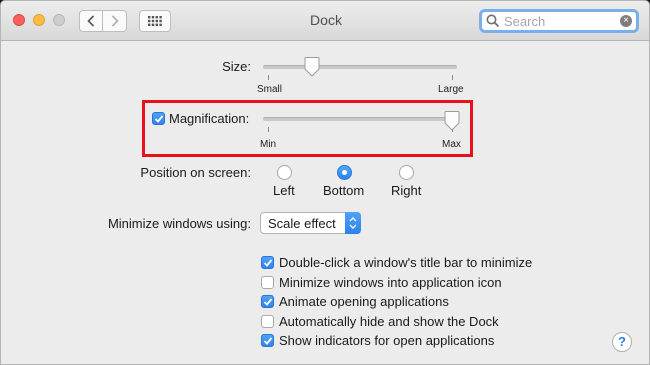 The image size is (650, 365). Describe the element at coordinates (195, 172) in the screenshot. I see `position-label: Position on screen:` at that location.